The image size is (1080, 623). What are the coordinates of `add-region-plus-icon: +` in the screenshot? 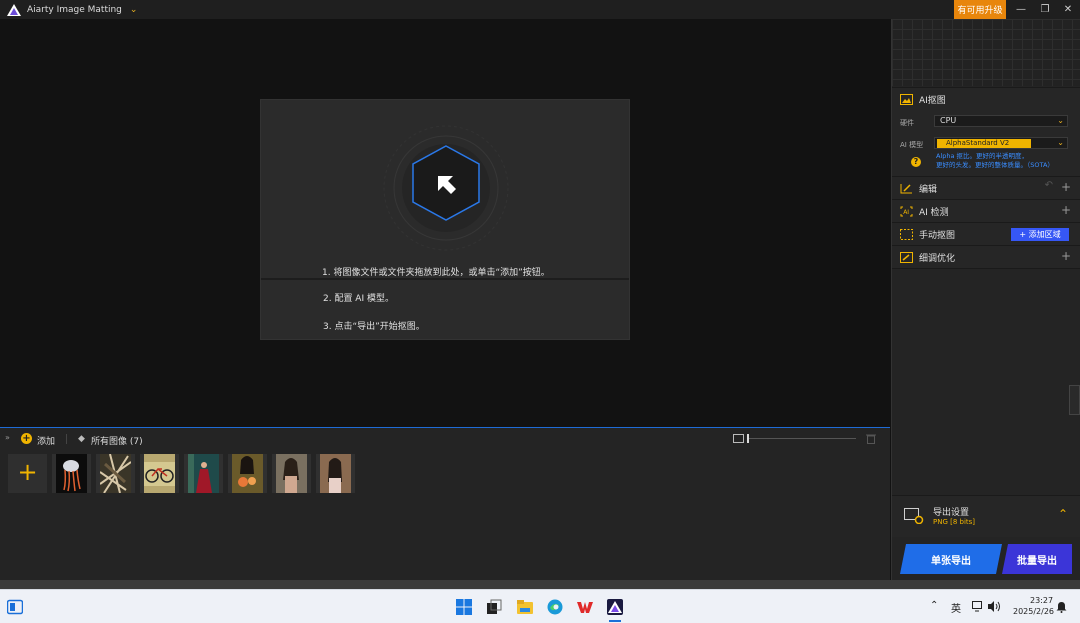 It's located at (1024, 234).